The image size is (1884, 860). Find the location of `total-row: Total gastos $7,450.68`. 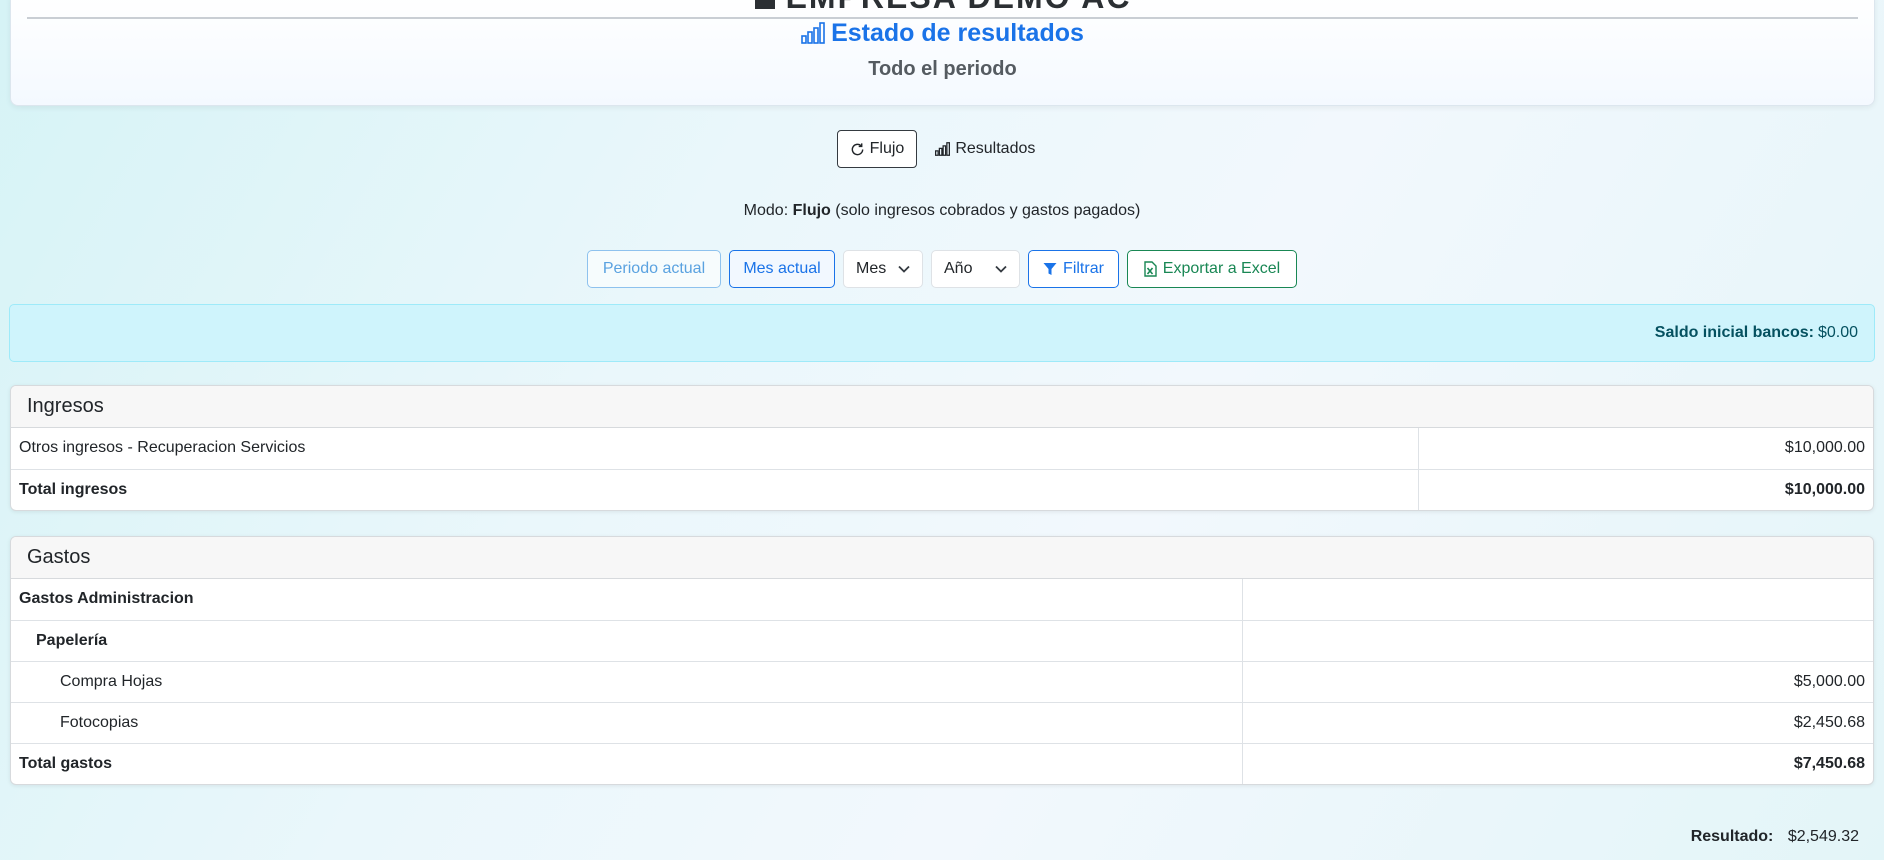

total-row: Total gastos $7,450.68 is located at coordinates (942, 763).